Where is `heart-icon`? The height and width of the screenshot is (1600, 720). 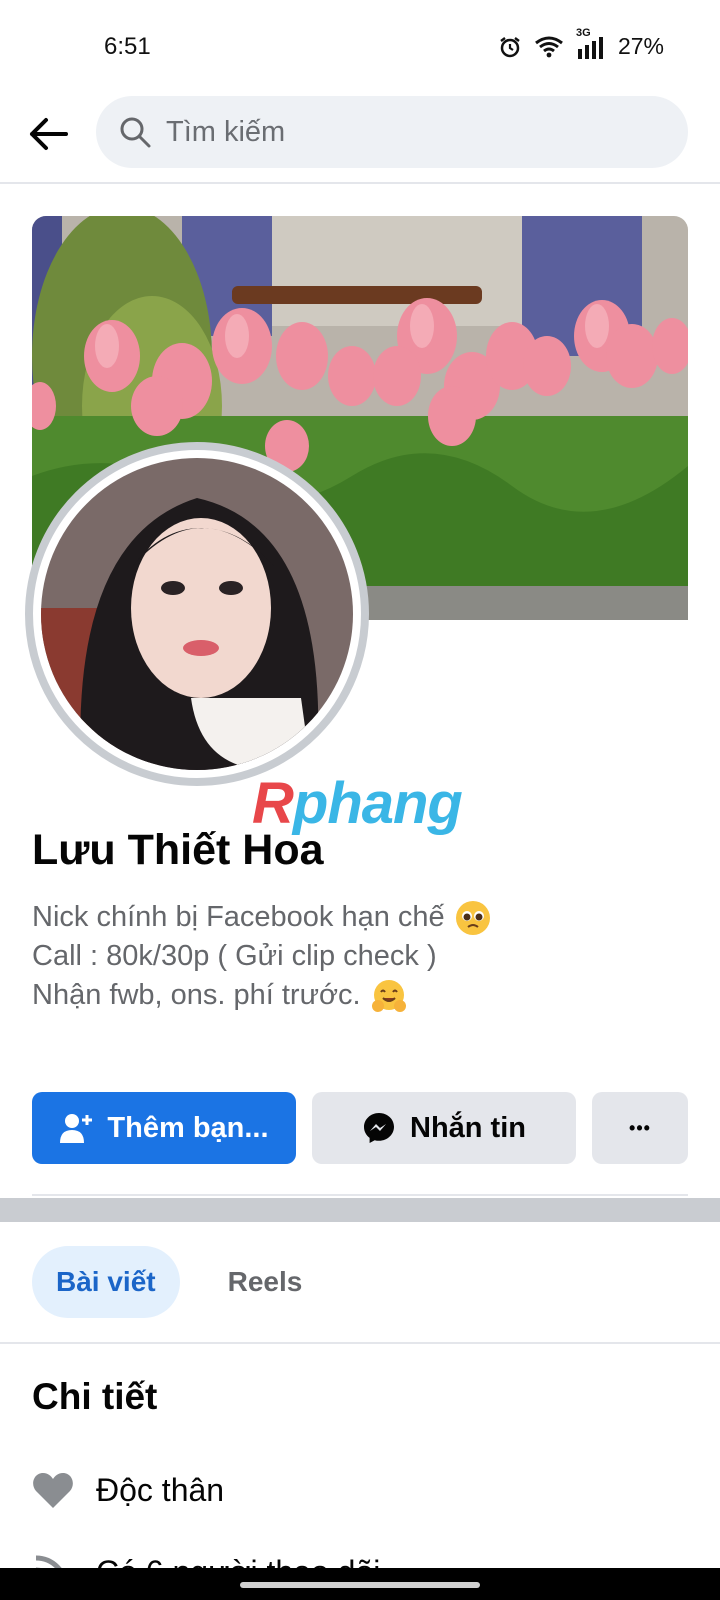
heart-icon is located at coordinates (53, 1490).